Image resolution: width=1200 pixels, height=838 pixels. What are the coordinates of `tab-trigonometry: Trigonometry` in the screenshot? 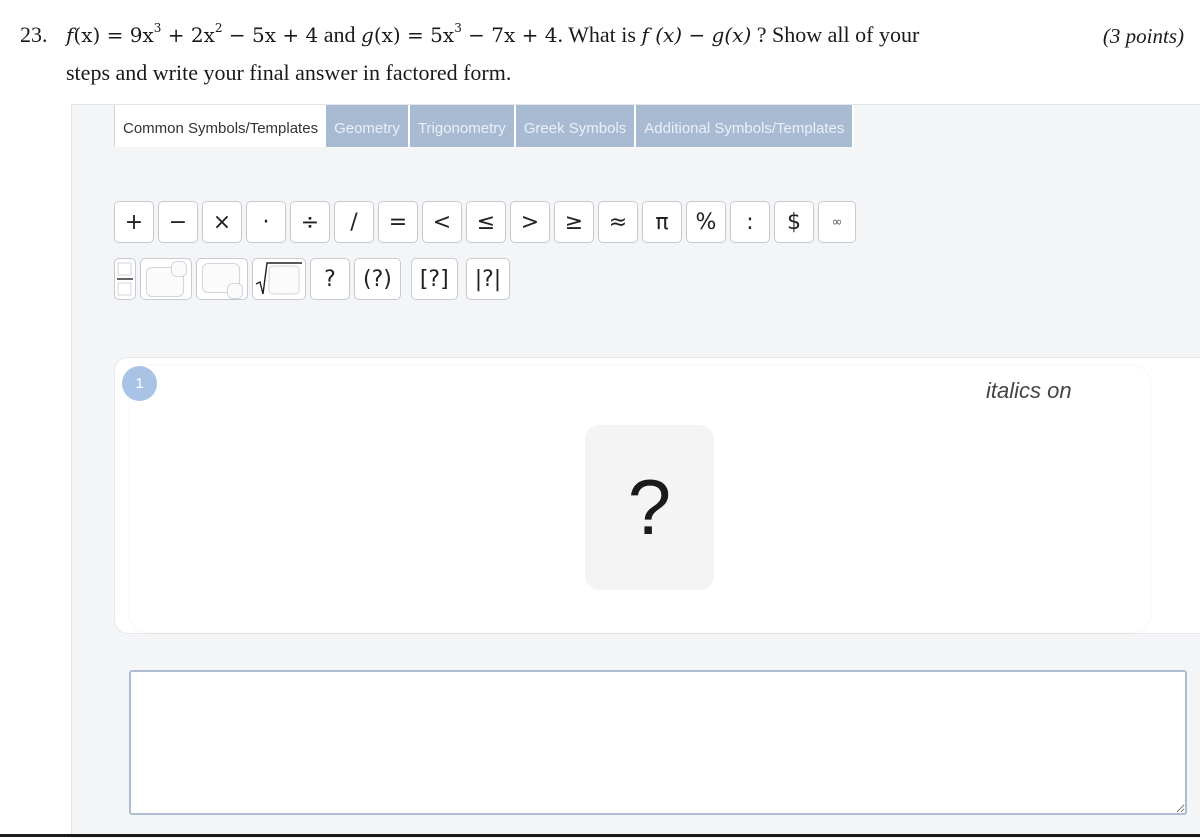 It's located at (462, 126).